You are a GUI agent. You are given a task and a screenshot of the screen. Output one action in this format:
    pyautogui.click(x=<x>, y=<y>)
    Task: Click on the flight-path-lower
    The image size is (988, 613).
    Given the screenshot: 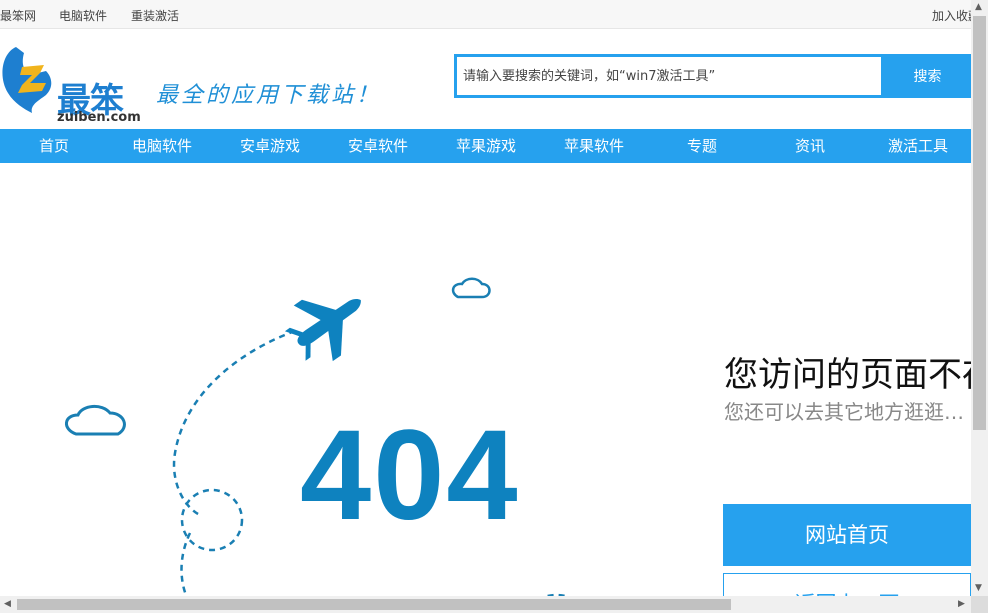 What is the action you would take?
    pyautogui.click(x=186, y=564)
    